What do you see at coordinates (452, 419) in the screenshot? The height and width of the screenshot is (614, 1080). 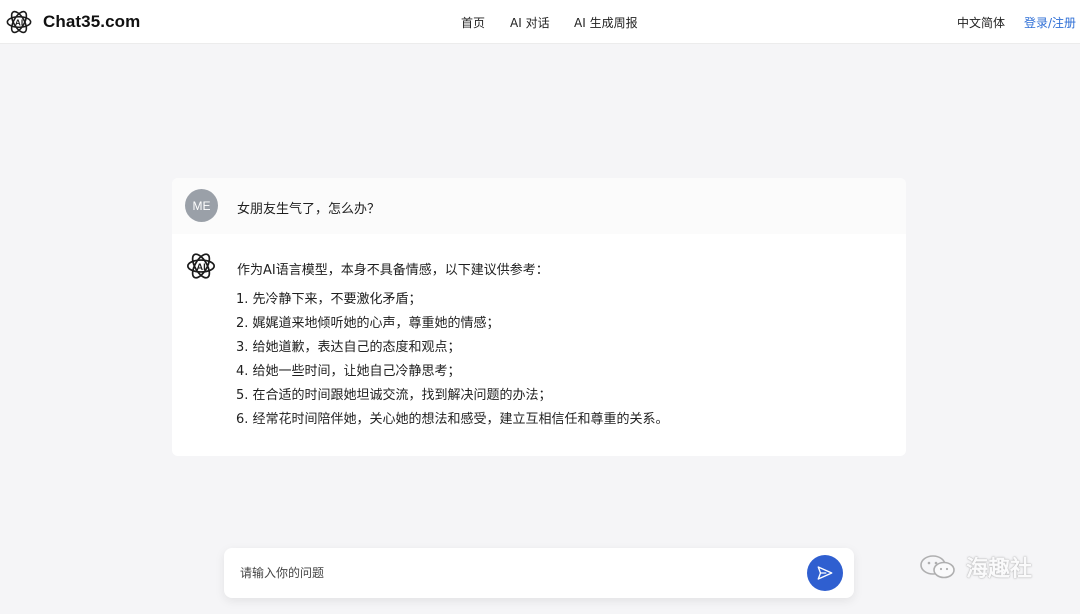 I see `list-item: 6. 经常花时间陪伴她，关心她的想法和感受，建立互相信任和尊重的关系。` at bounding box center [452, 419].